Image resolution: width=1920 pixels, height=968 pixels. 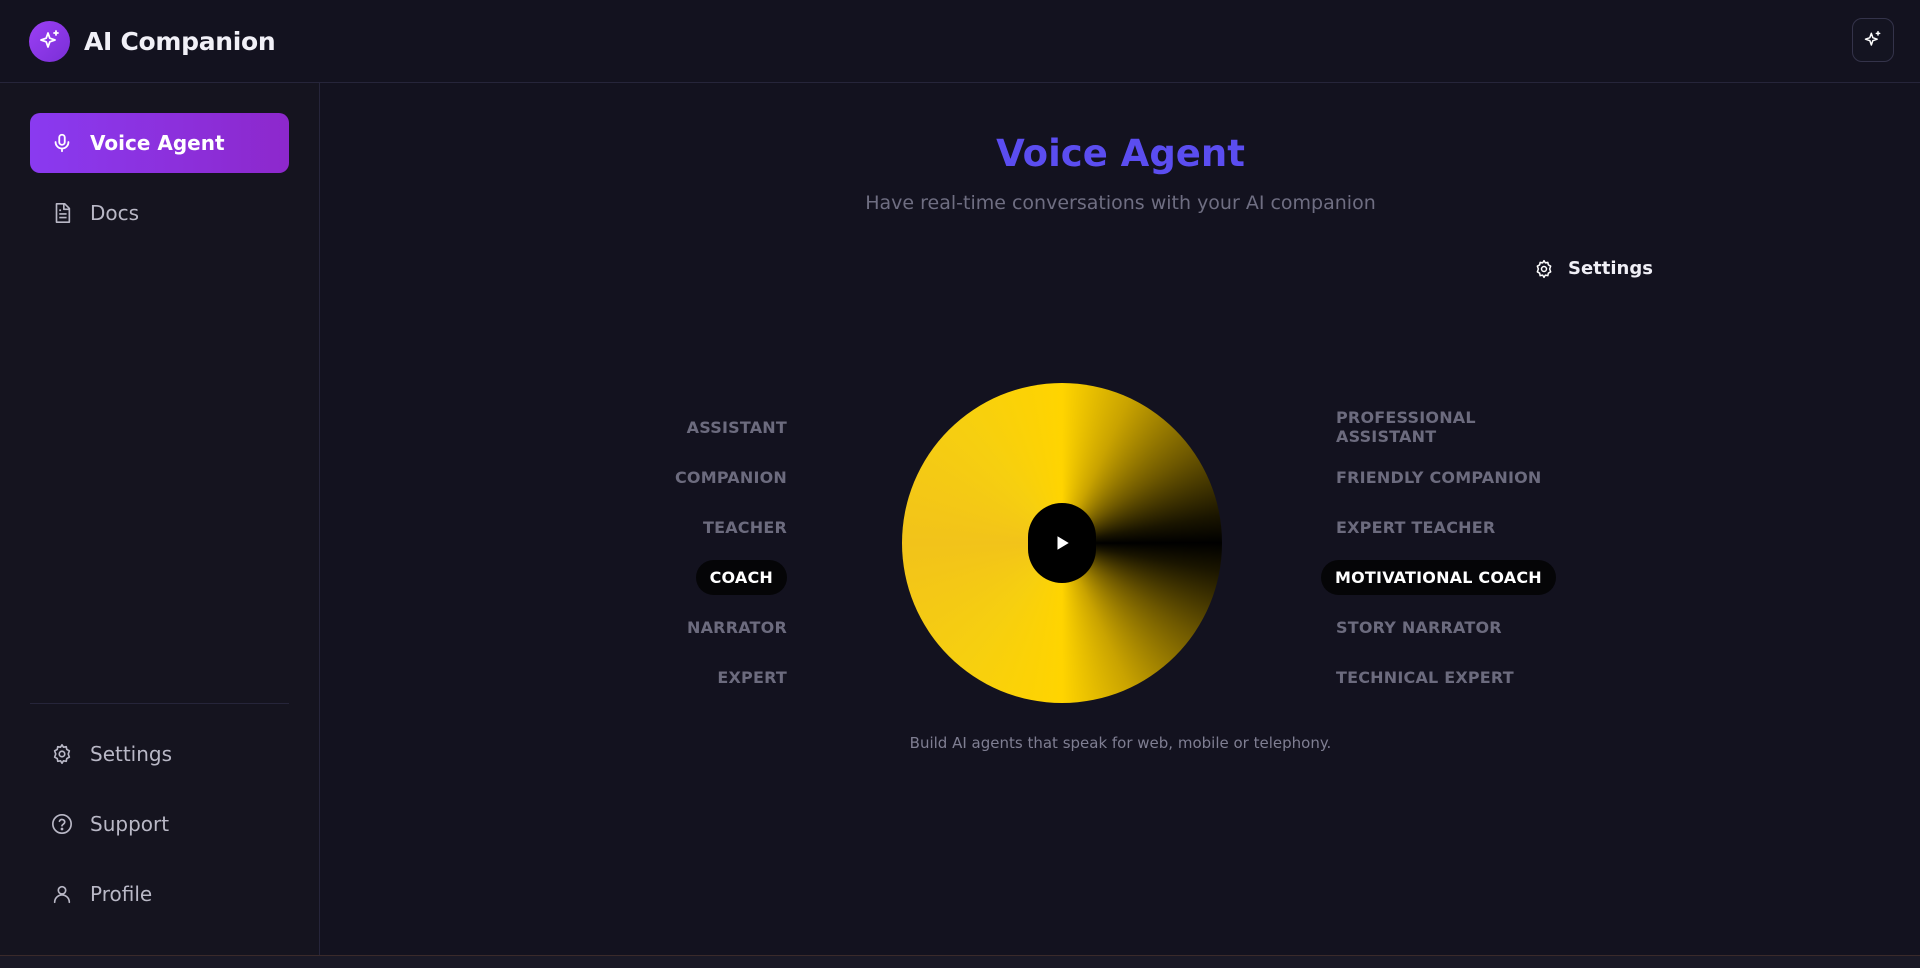 I want to click on sidebar-divider, so click(x=159, y=703).